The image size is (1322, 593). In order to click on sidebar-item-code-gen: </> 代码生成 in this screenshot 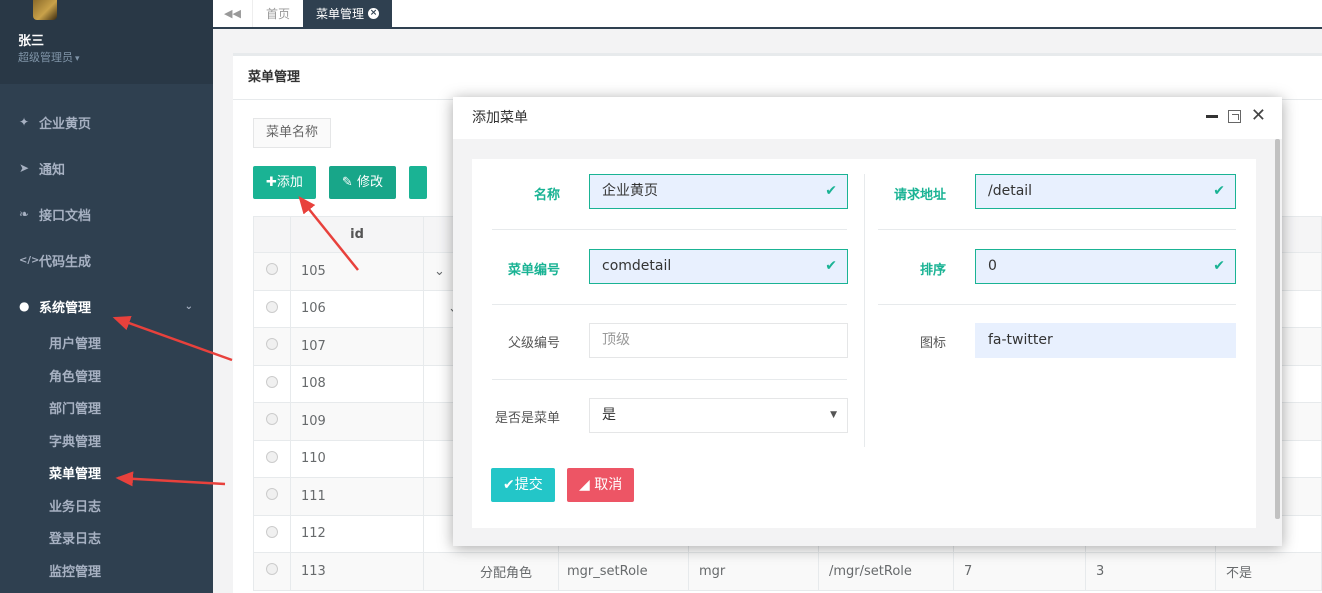, I will do `click(106, 260)`.